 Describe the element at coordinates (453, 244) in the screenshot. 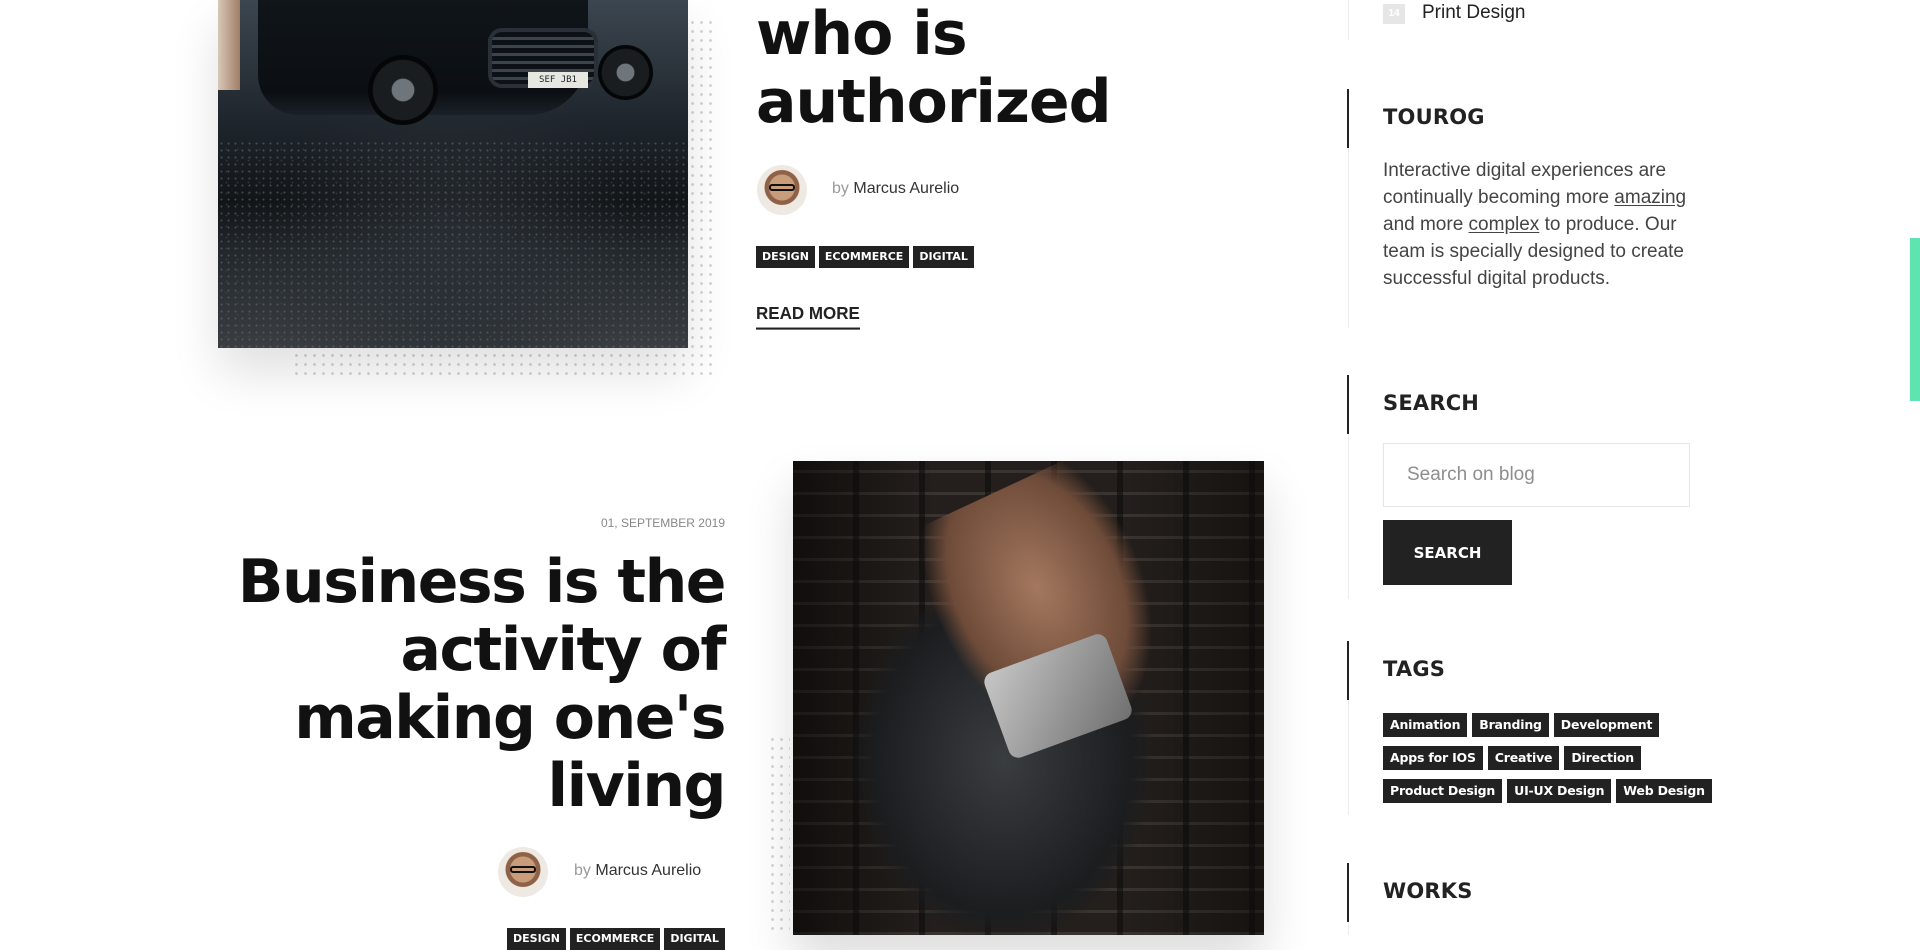

I see `asphalt-texture` at that location.